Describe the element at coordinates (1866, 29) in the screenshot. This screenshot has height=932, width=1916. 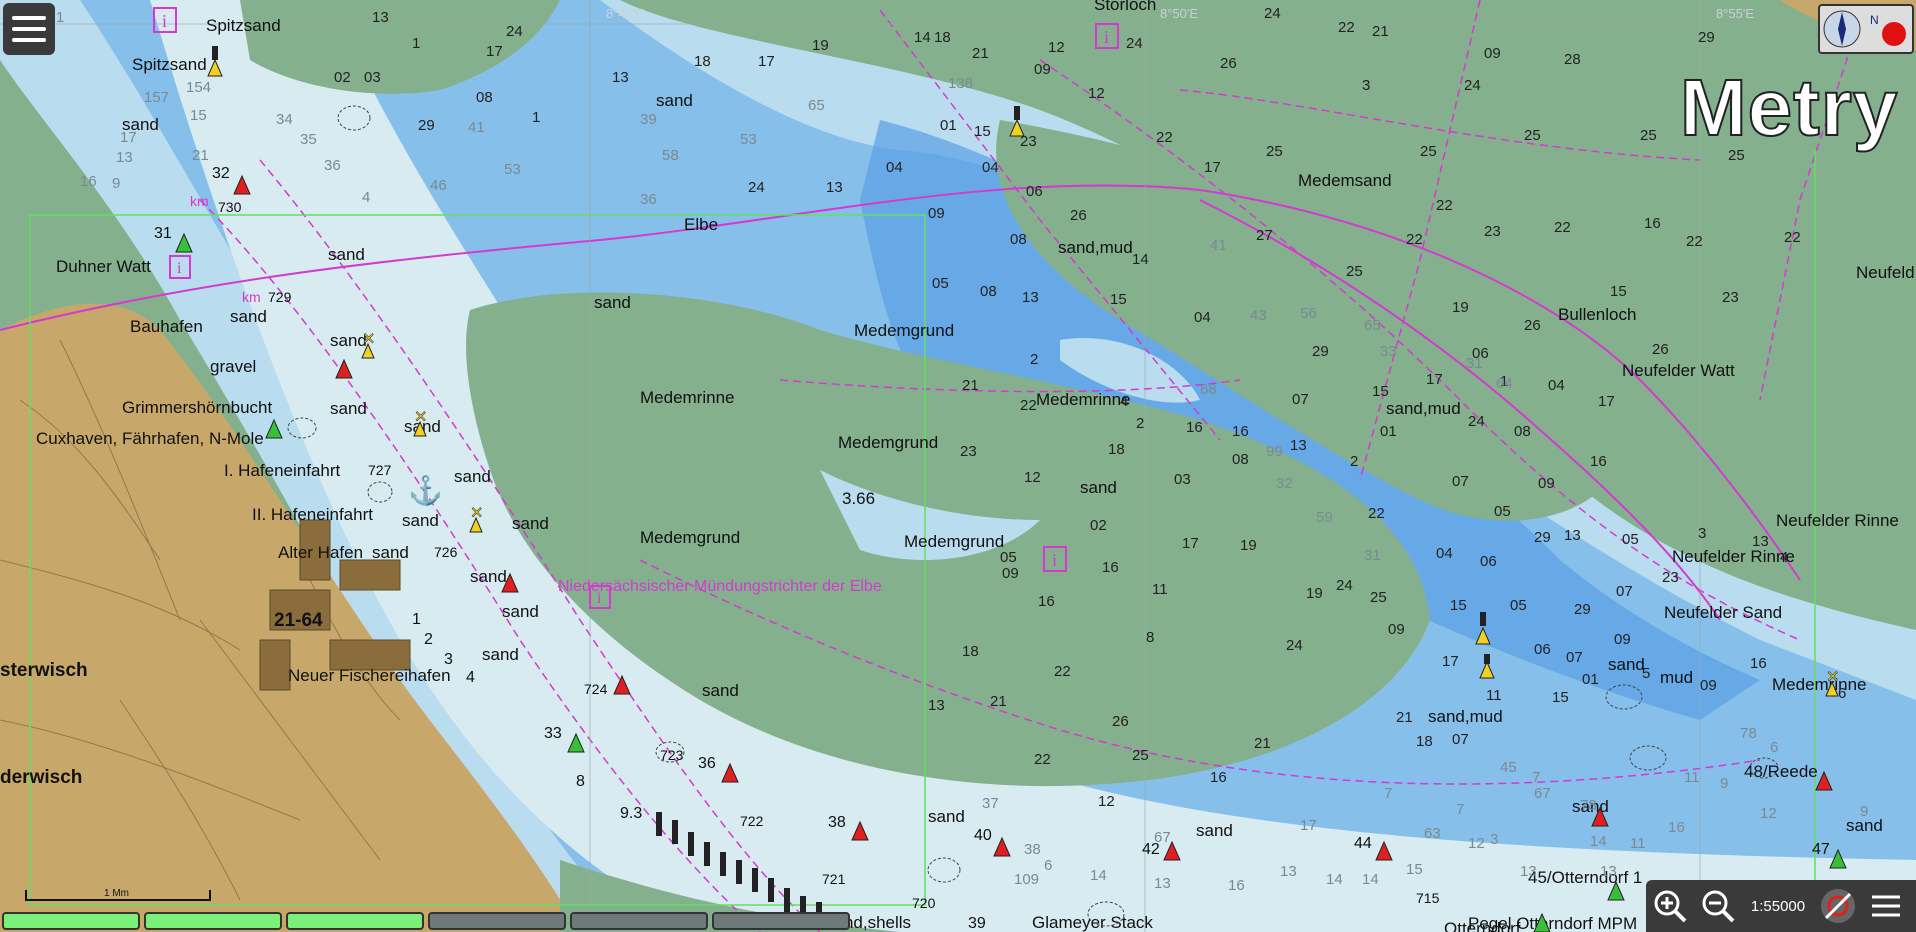
I see `compass-widget: N` at that location.